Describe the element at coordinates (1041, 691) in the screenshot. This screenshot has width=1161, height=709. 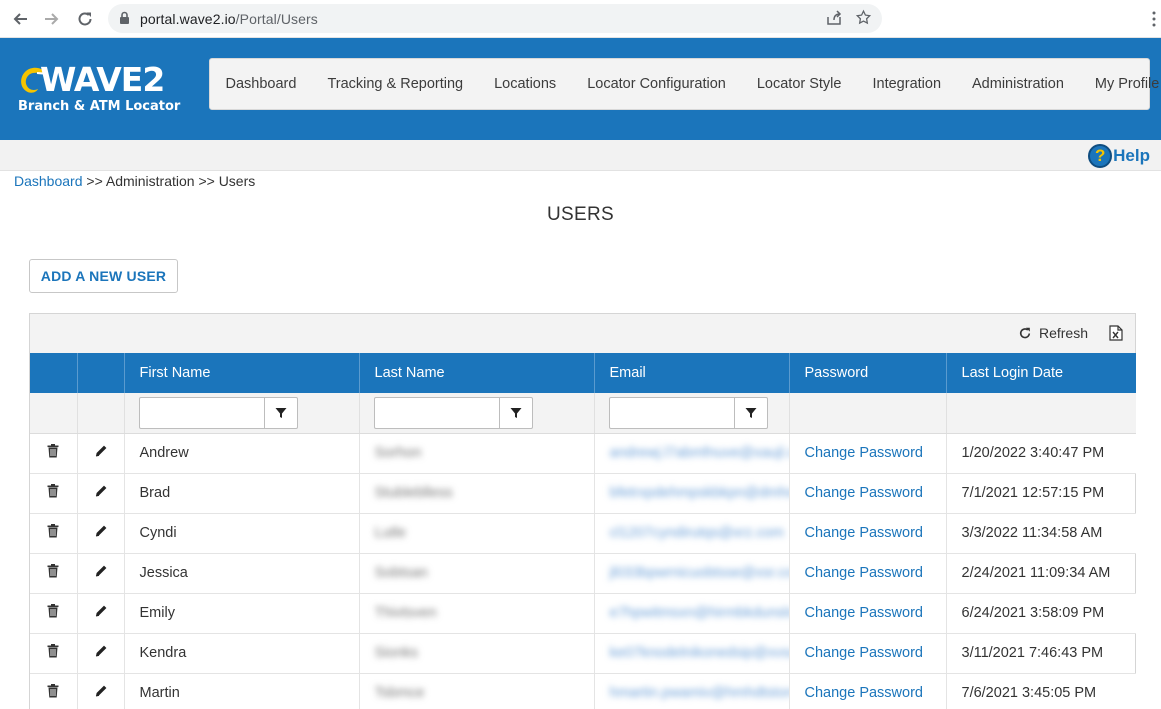
I see `last-login-cell: 7/6/2021 3:45:05 PM` at that location.